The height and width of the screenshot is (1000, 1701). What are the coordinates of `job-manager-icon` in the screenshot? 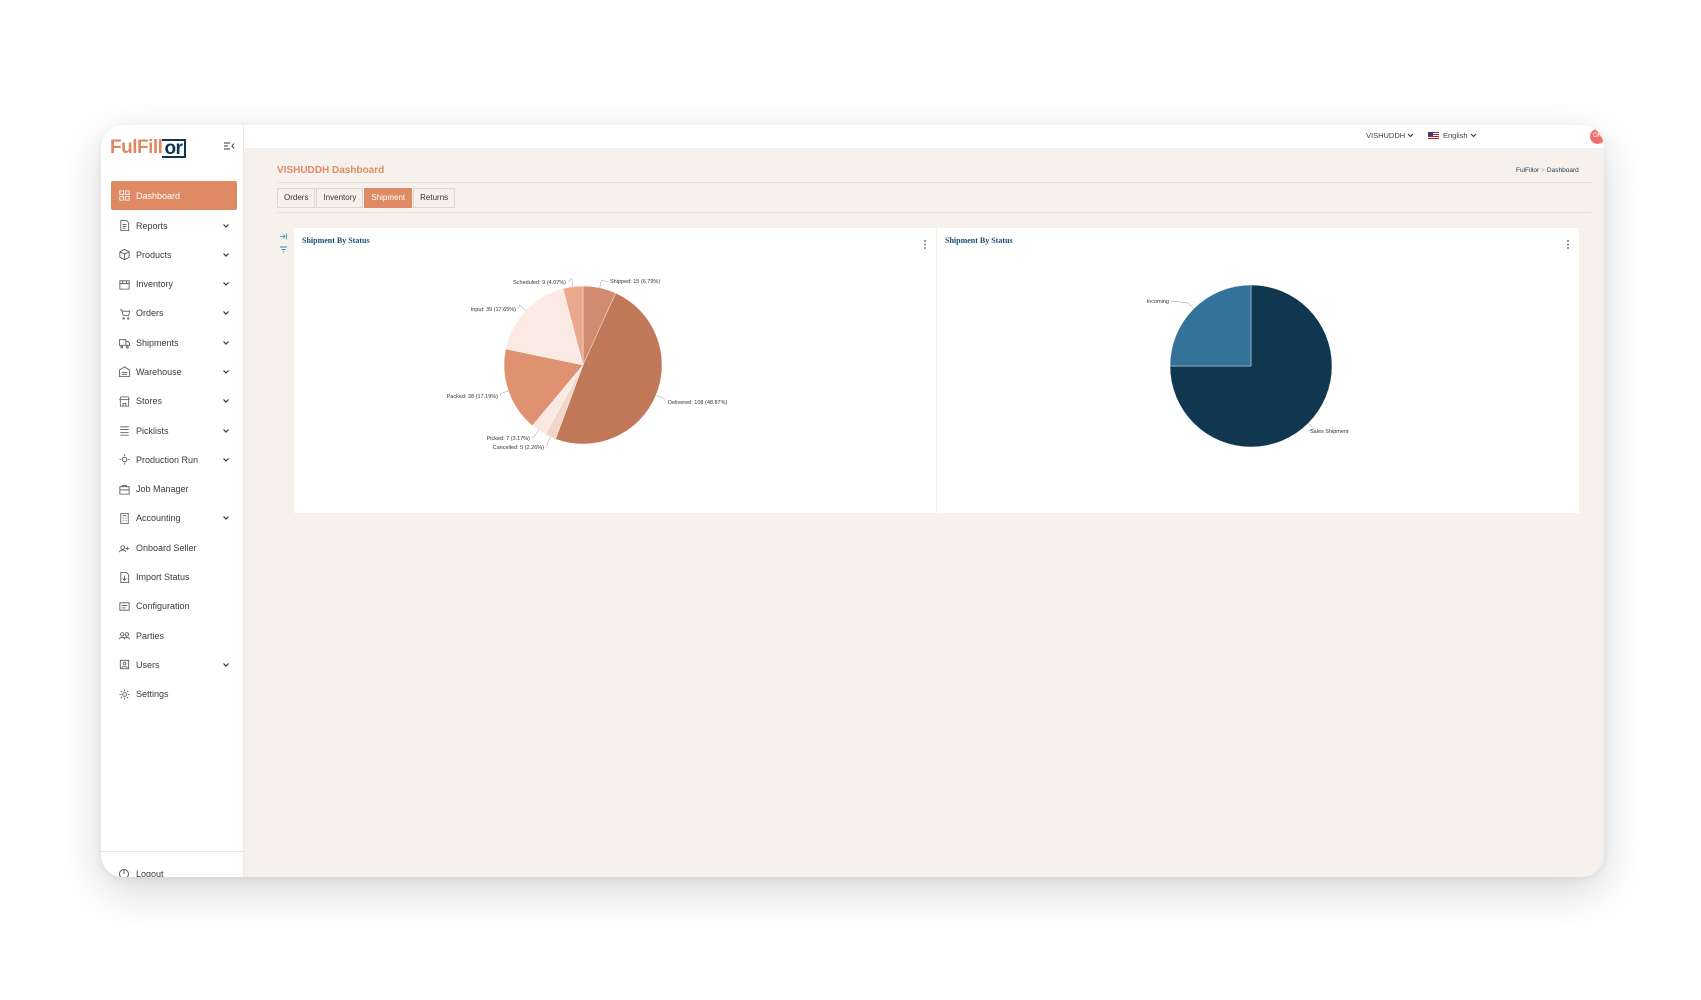 It's located at (124, 489).